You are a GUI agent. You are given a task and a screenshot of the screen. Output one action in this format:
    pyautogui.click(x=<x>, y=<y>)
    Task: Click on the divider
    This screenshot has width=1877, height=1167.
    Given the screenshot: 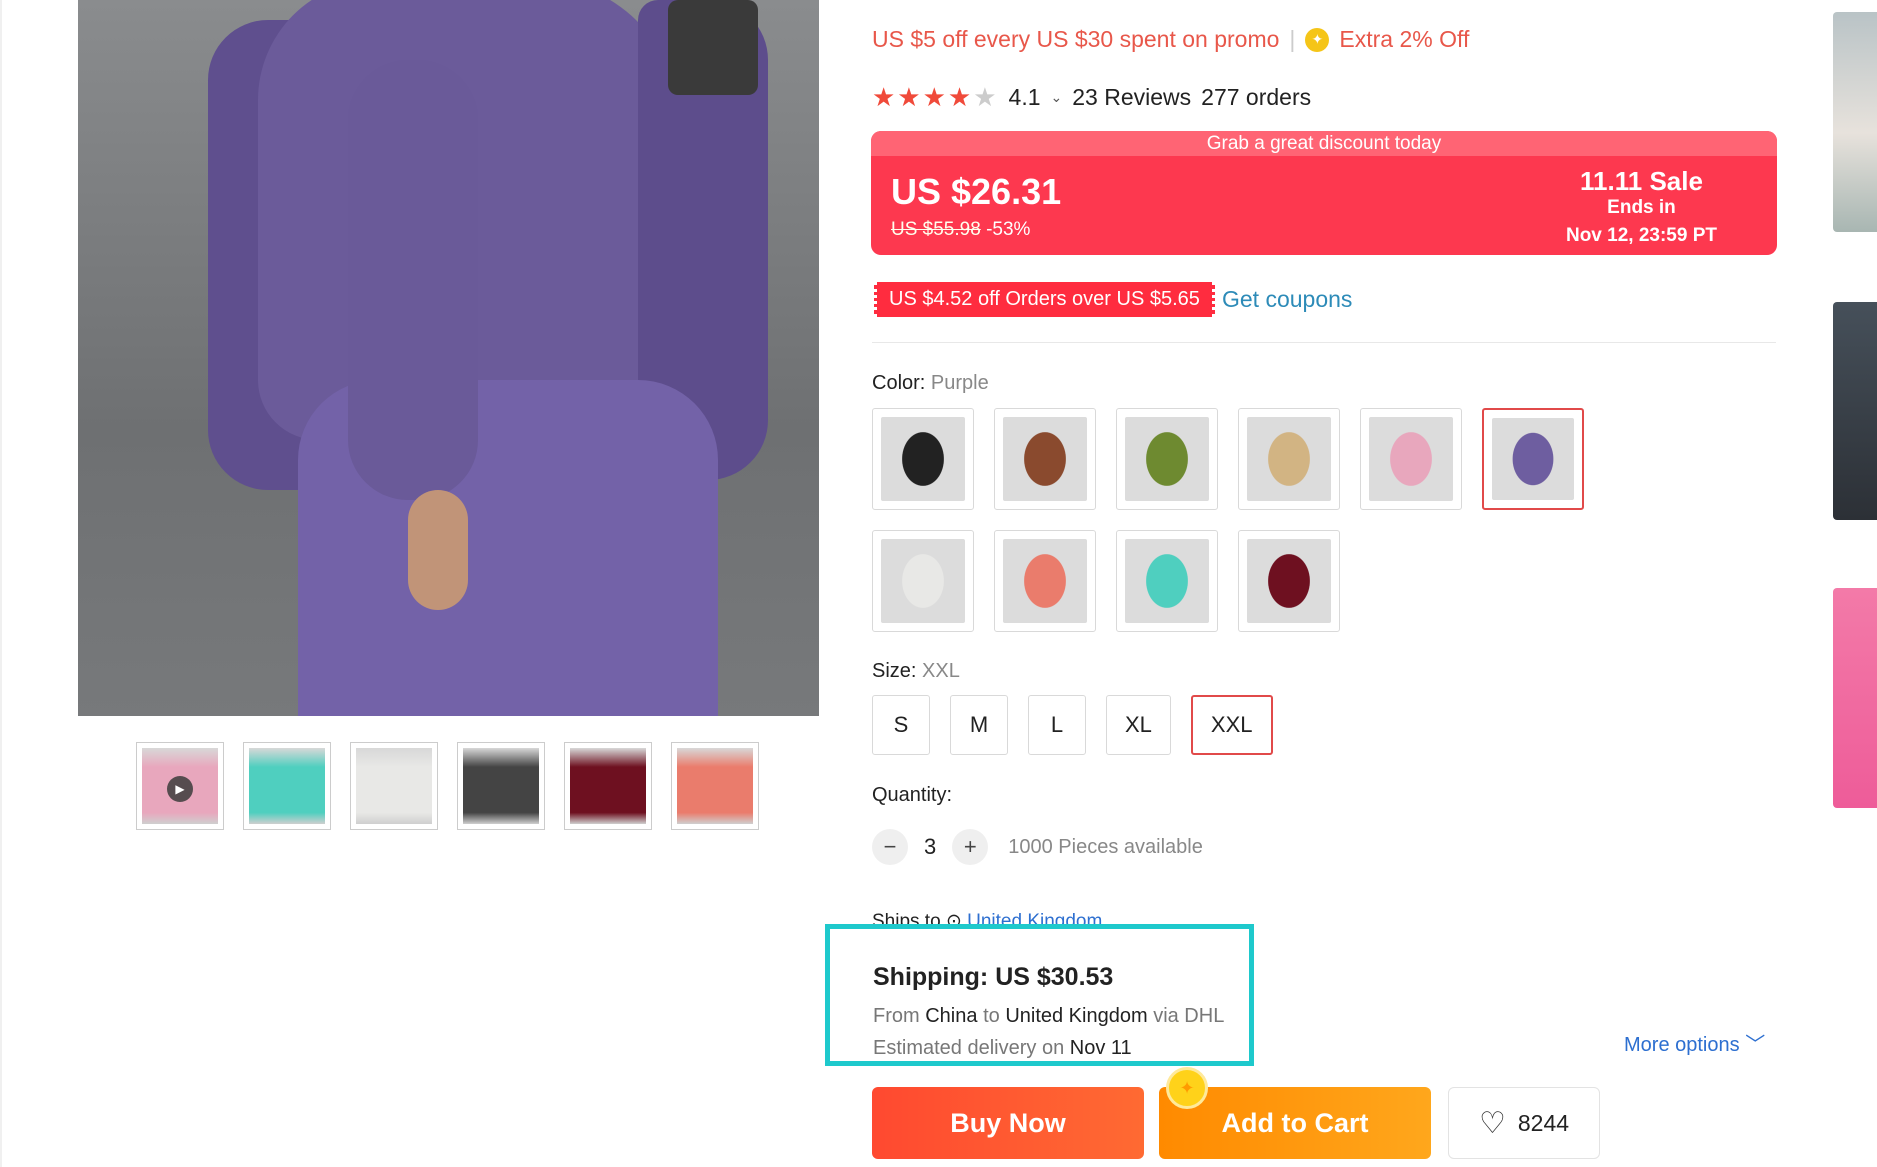 What is the action you would take?
    pyautogui.click(x=1324, y=342)
    